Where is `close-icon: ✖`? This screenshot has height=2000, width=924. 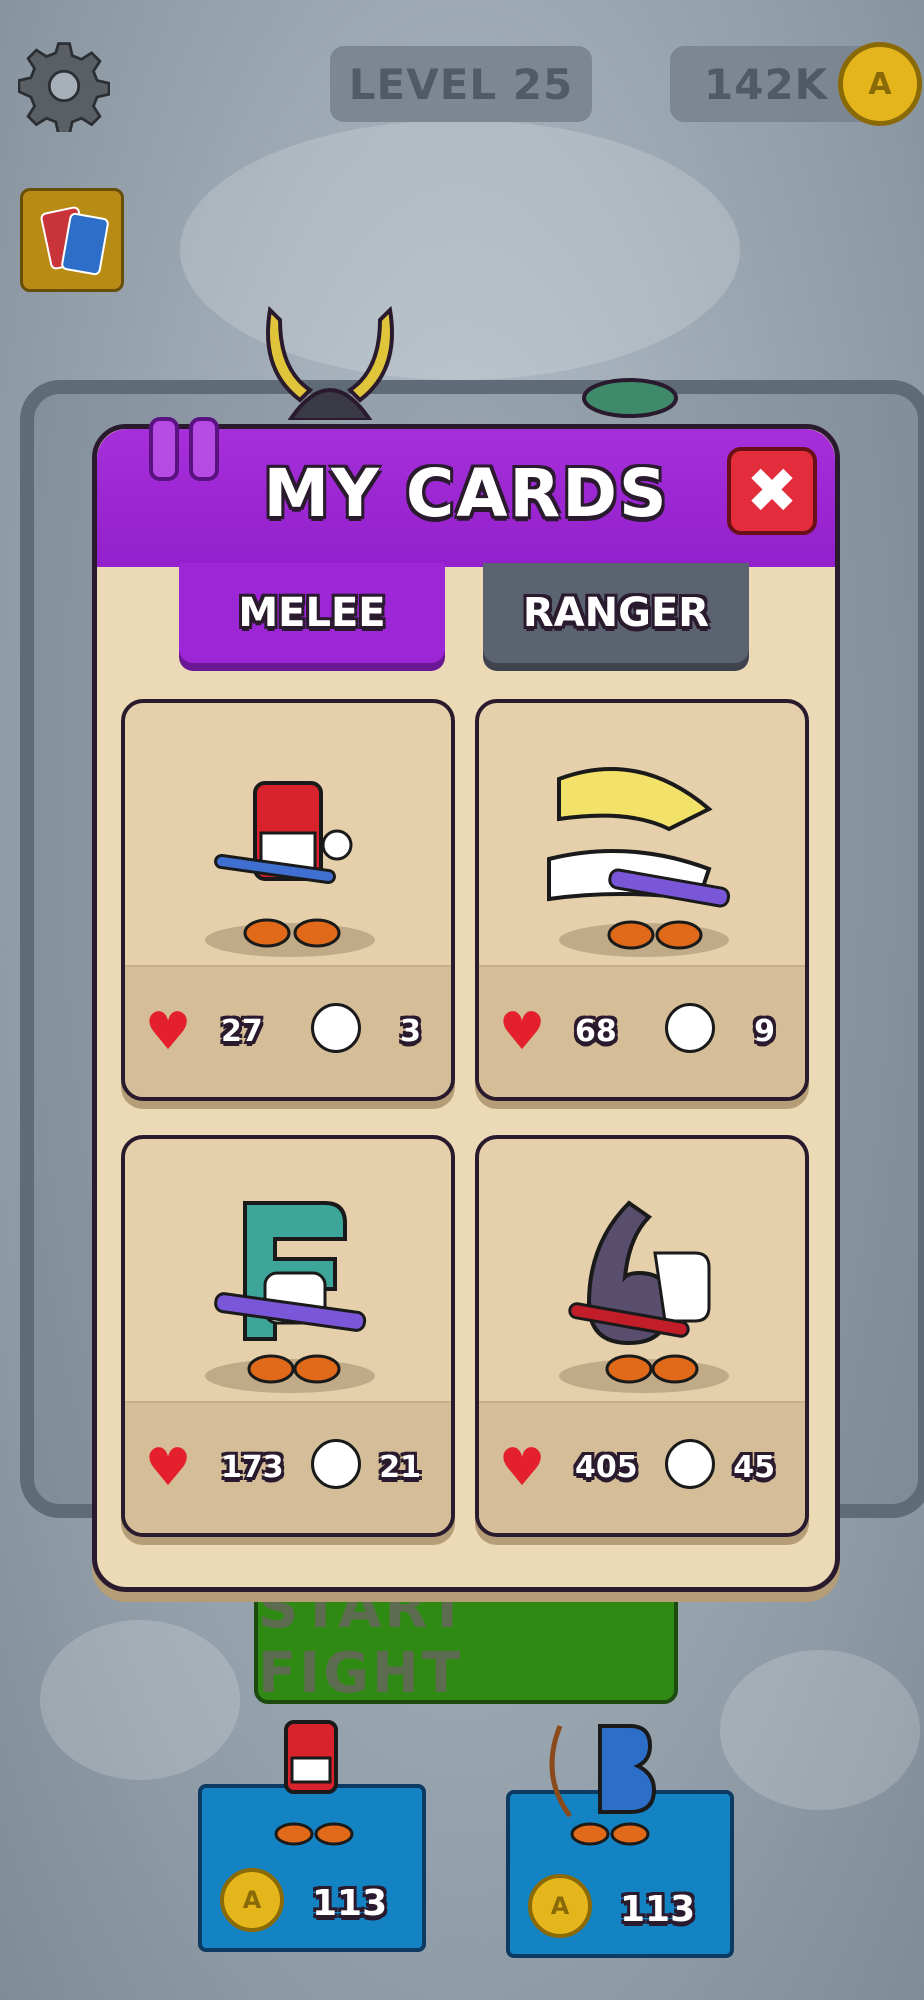 close-icon: ✖ is located at coordinates (772, 490).